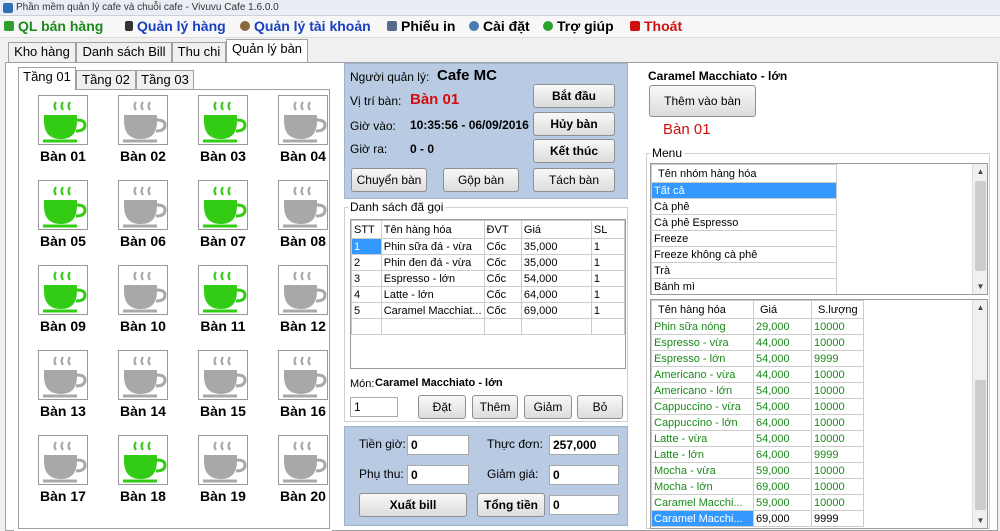 The height and width of the screenshot is (531, 1000). Describe the element at coordinates (511, 505) in the screenshot. I see `total-button: Tổng tiền` at that location.